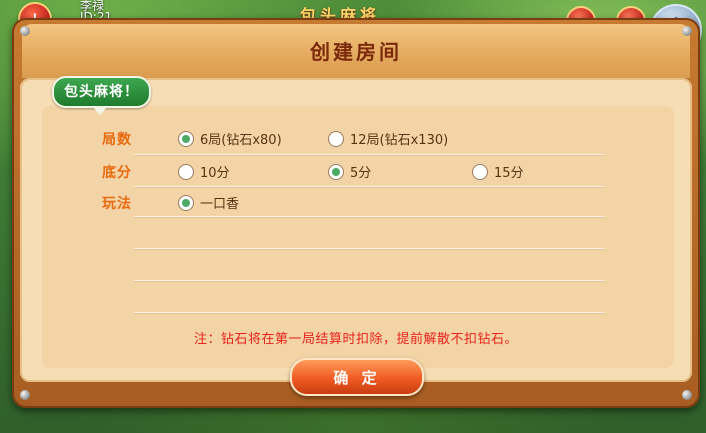  What do you see at coordinates (357, 377) in the screenshot?
I see `confirm-button: 确 定` at bounding box center [357, 377].